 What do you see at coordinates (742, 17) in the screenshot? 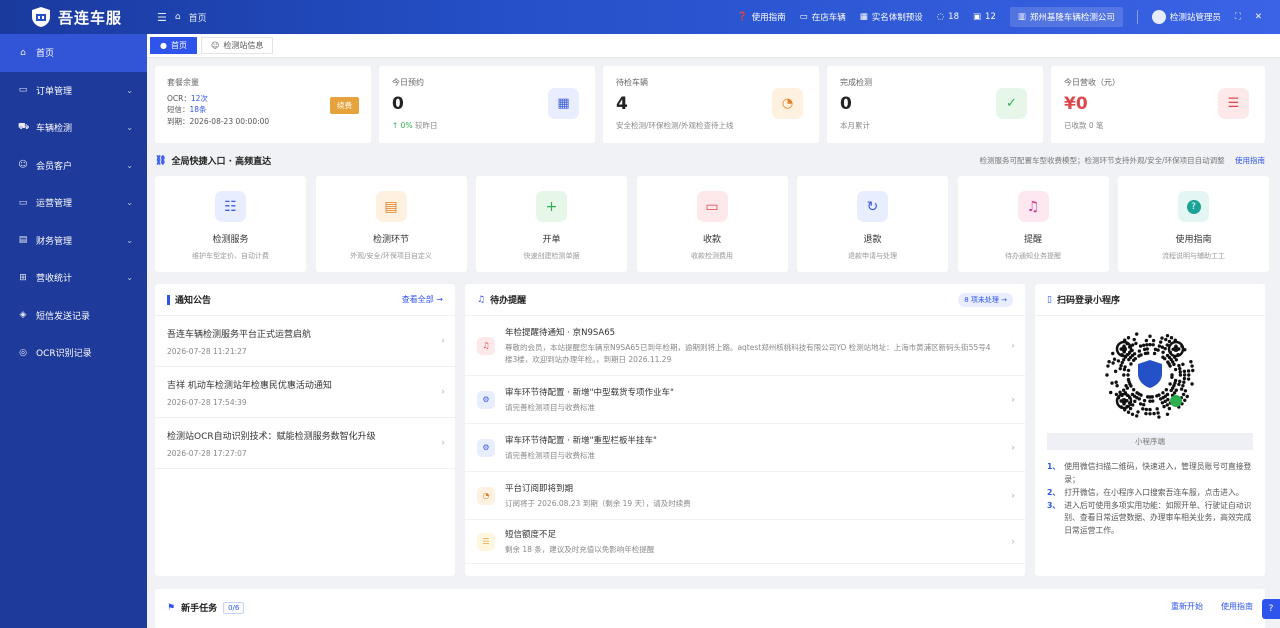
I see `help-icon: ❓` at bounding box center [742, 17].